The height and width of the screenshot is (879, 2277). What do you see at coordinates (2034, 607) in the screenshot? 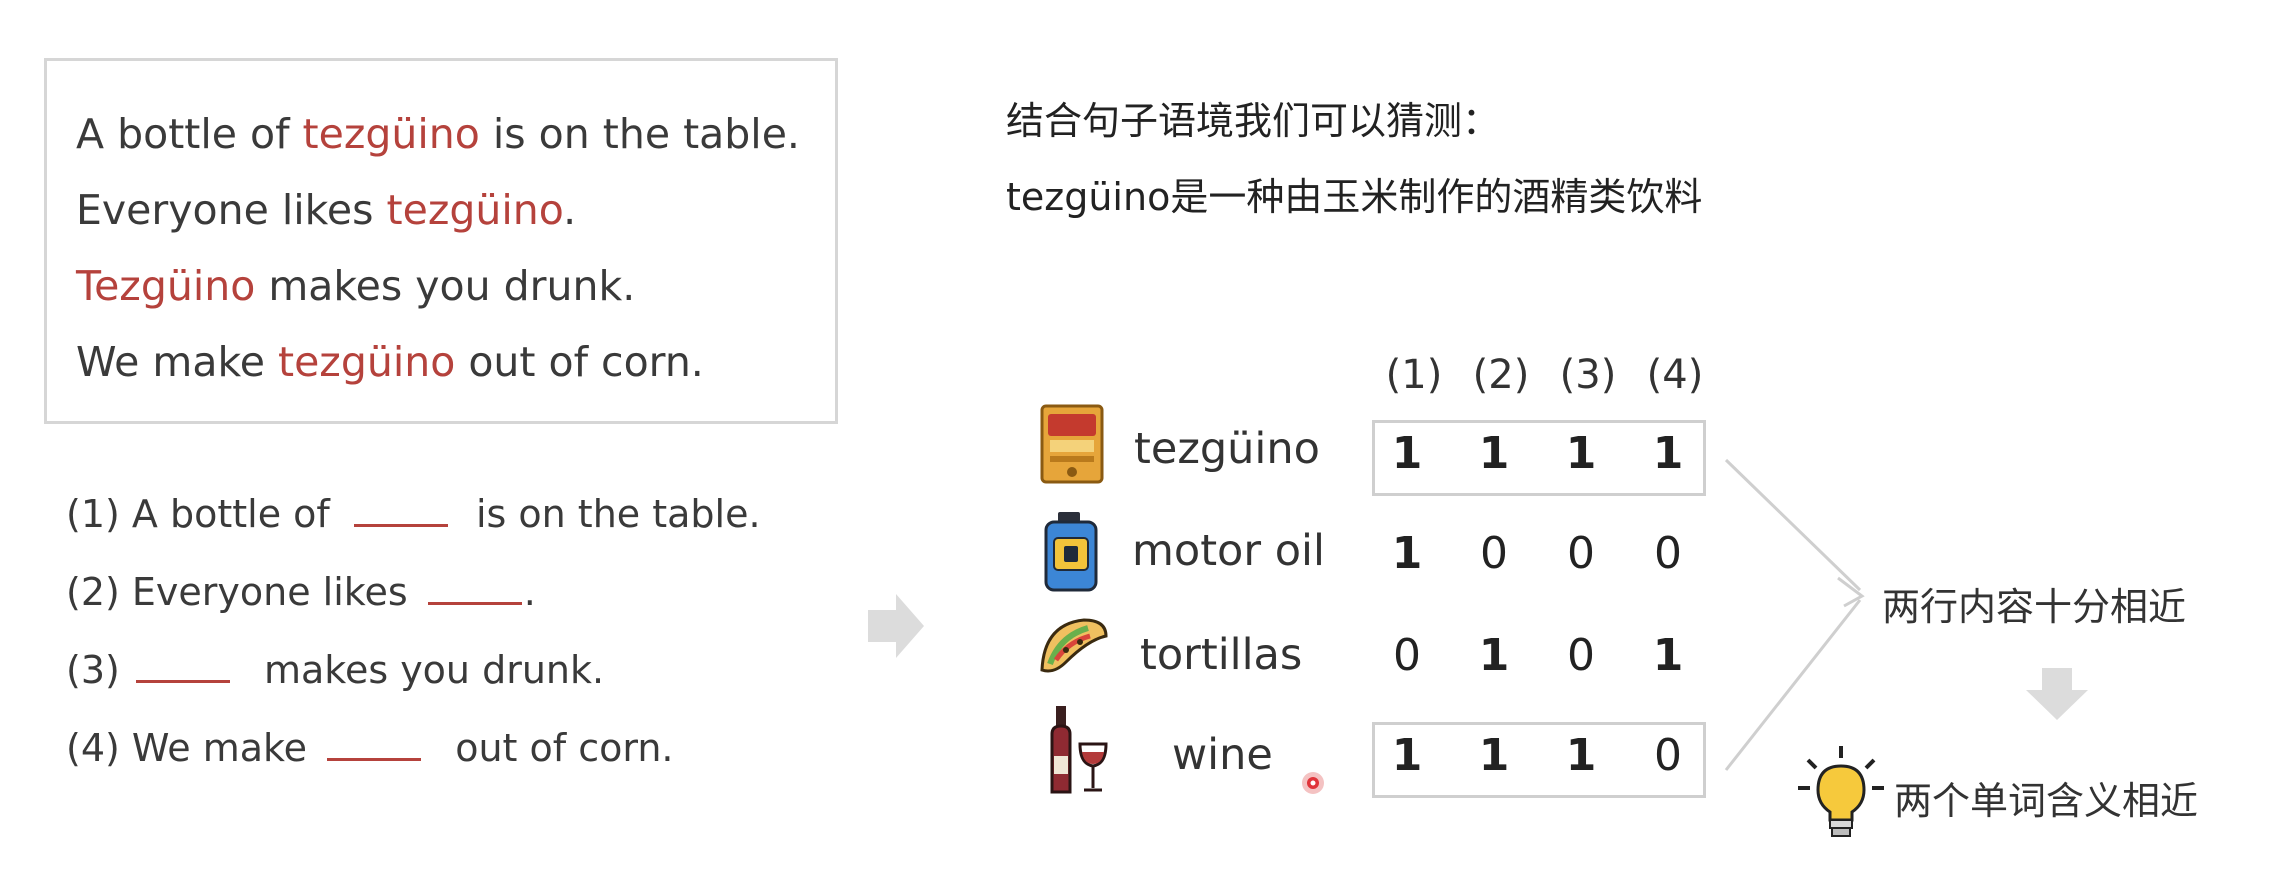
I see `rows-similar-note: 两行内容十分相近` at bounding box center [2034, 607].